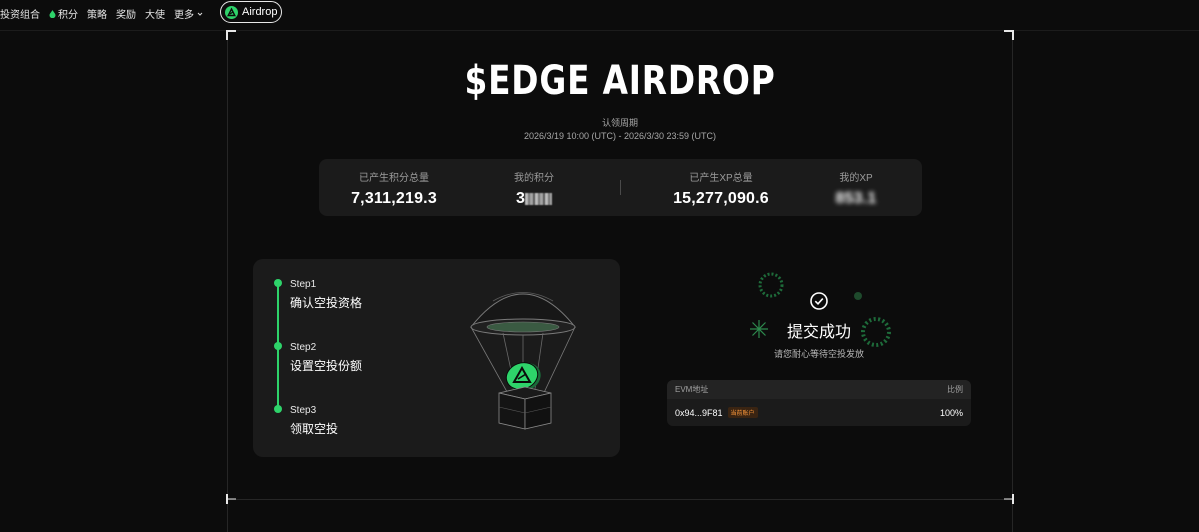 The height and width of the screenshot is (532, 1199). I want to click on corner-mark-tl, so click(231, 35).